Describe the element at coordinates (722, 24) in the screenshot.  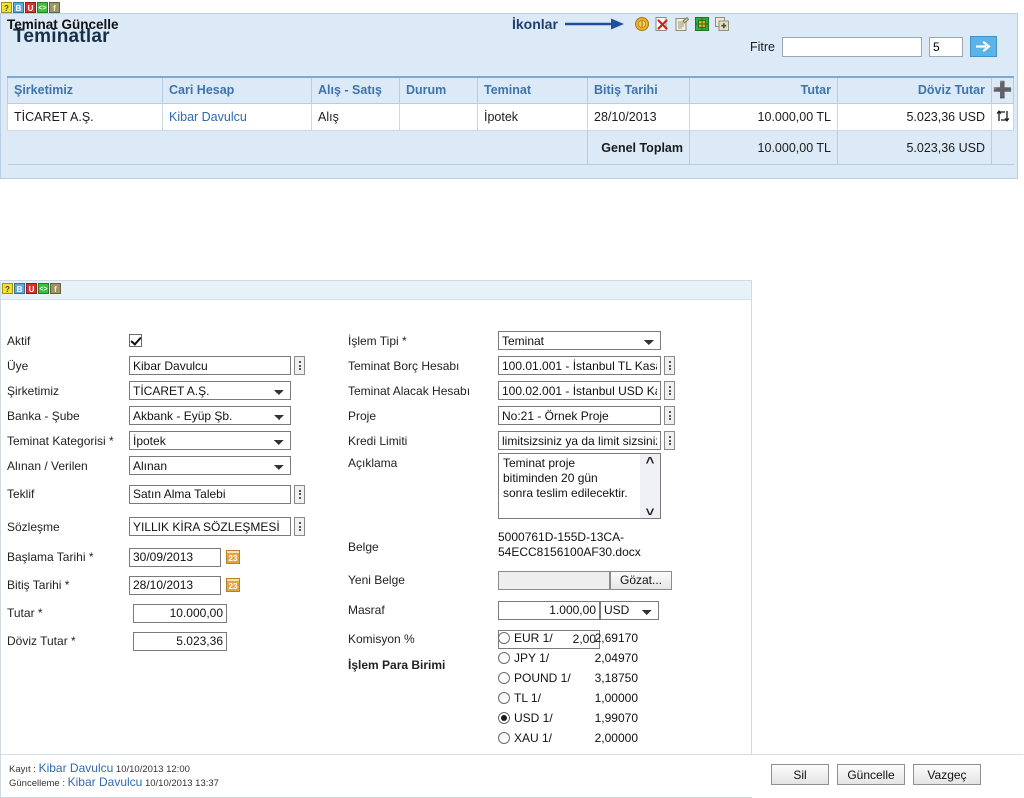
I see `copy-window-icon` at that location.